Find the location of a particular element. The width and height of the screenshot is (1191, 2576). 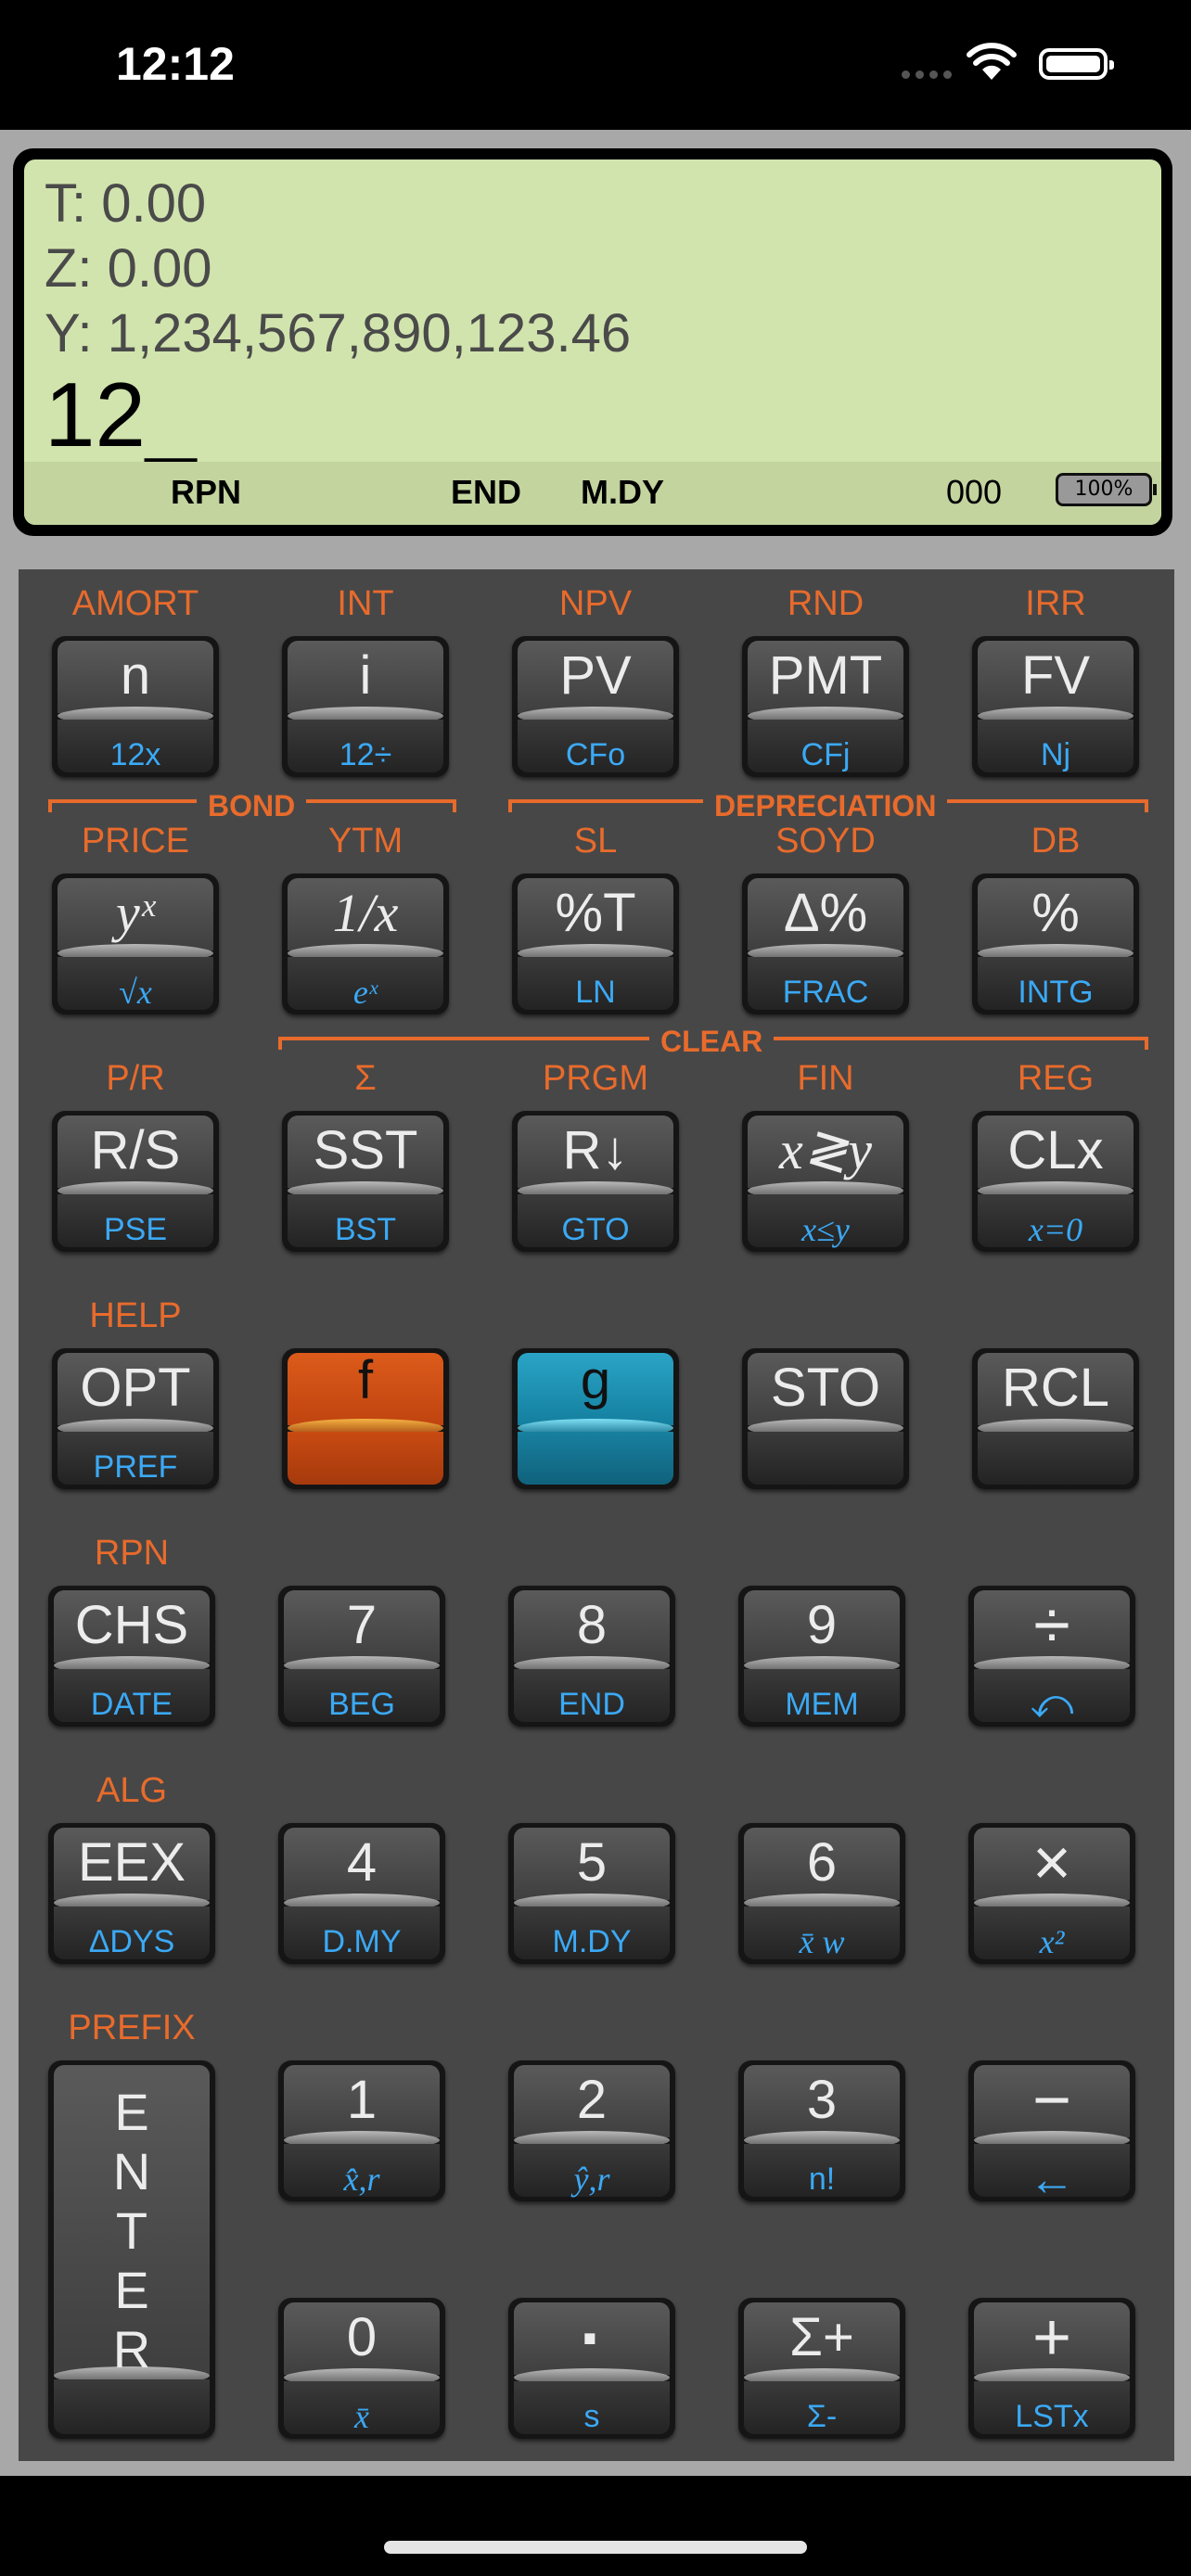

key-decimal: · s is located at coordinates (591, 2368).